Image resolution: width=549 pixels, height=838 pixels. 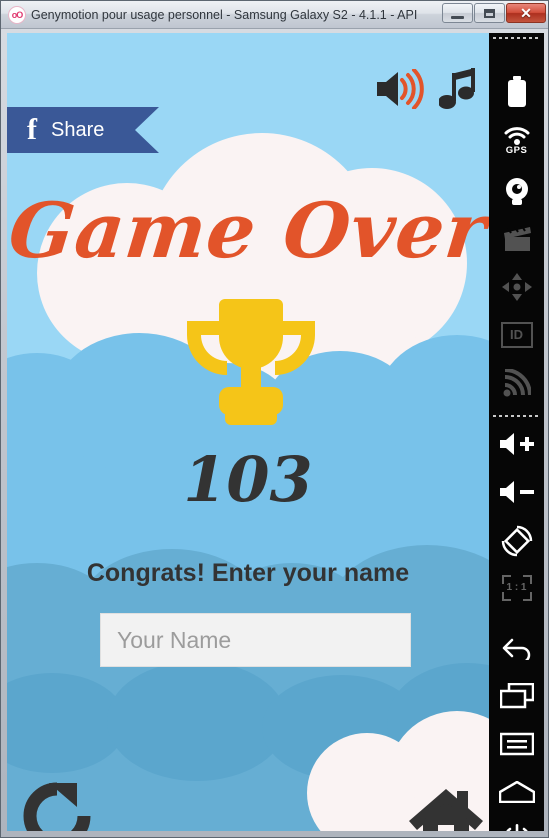 What do you see at coordinates (516, 492) in the screenshot?
I see `toolbar-item-volume-down` at bounding box center [516, 492].